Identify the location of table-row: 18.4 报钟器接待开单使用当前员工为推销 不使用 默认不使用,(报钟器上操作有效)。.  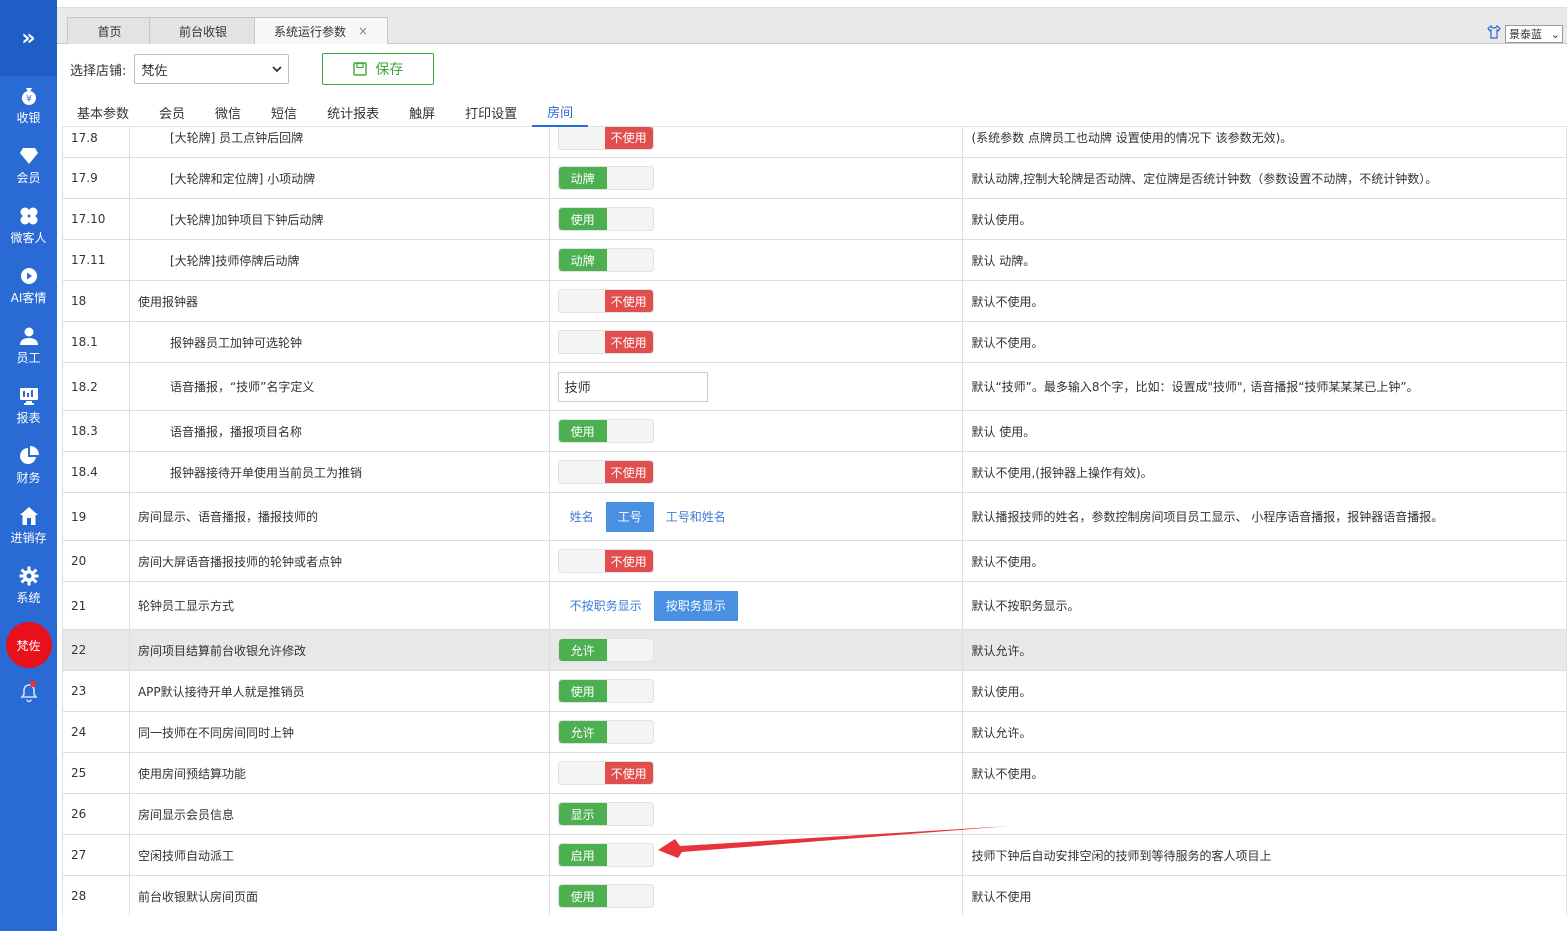
(814, 472).